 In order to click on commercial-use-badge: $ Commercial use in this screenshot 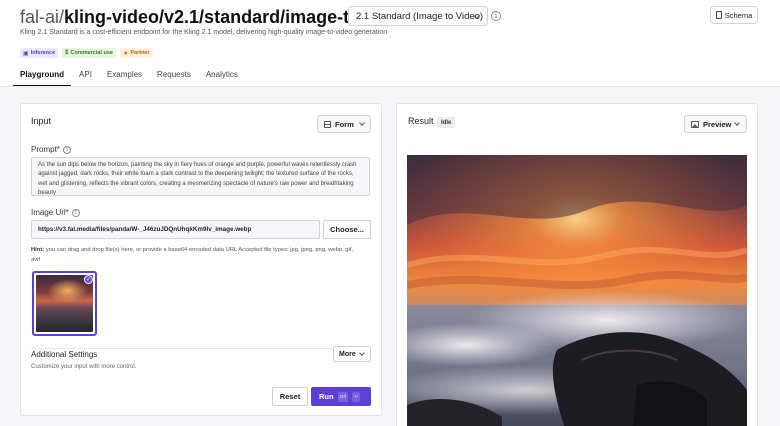, I will do `click(89, 53)`.